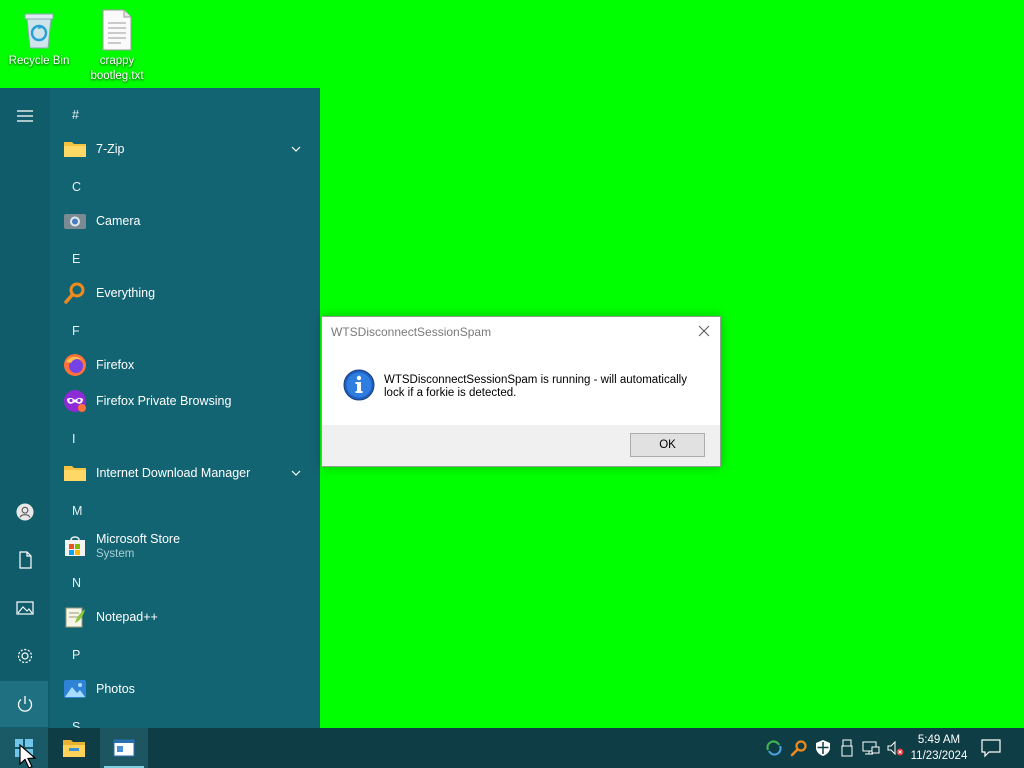 The width and height of the screenshot is (1024, 768). I want to click on desktop-icon-recycle-bin: Recycle Bin, so click(39, 38).